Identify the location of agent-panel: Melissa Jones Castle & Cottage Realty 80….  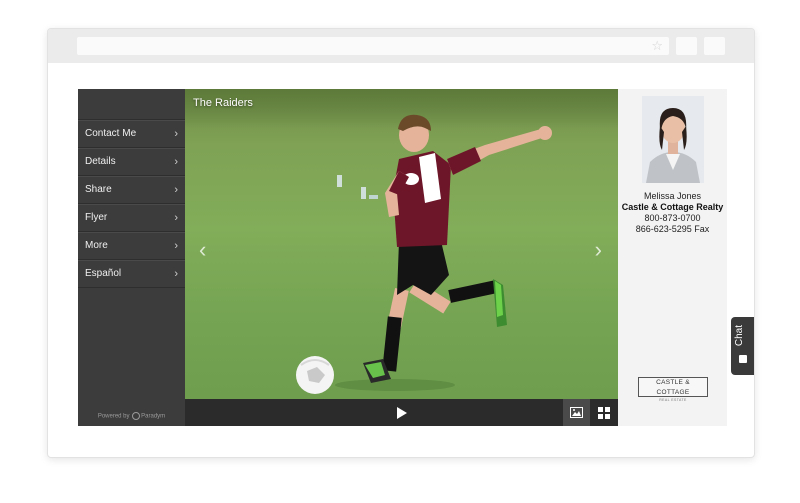
(672, 257).